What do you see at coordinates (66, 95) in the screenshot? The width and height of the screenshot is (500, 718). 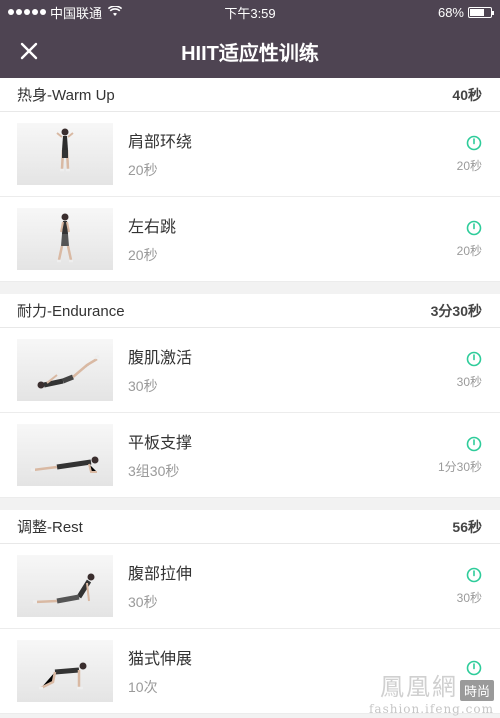 I see `section-title: 热身-Warm Up` at bounding box center [66, 95].